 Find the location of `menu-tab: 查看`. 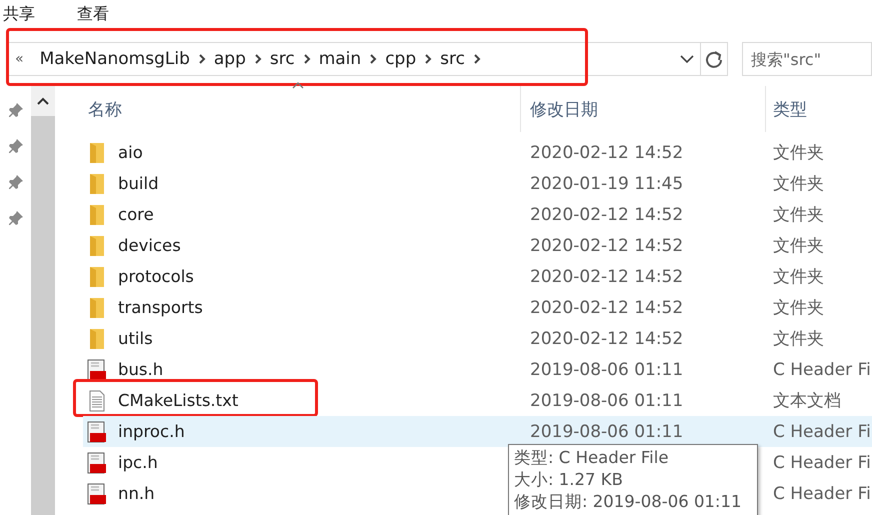

menu-tab: 查看 is located at coordinates (93, 14).